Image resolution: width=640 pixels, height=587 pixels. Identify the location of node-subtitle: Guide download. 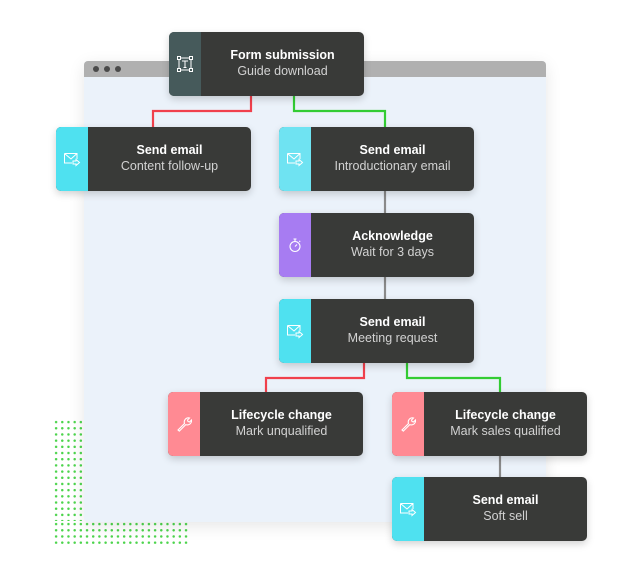
(282, 71).